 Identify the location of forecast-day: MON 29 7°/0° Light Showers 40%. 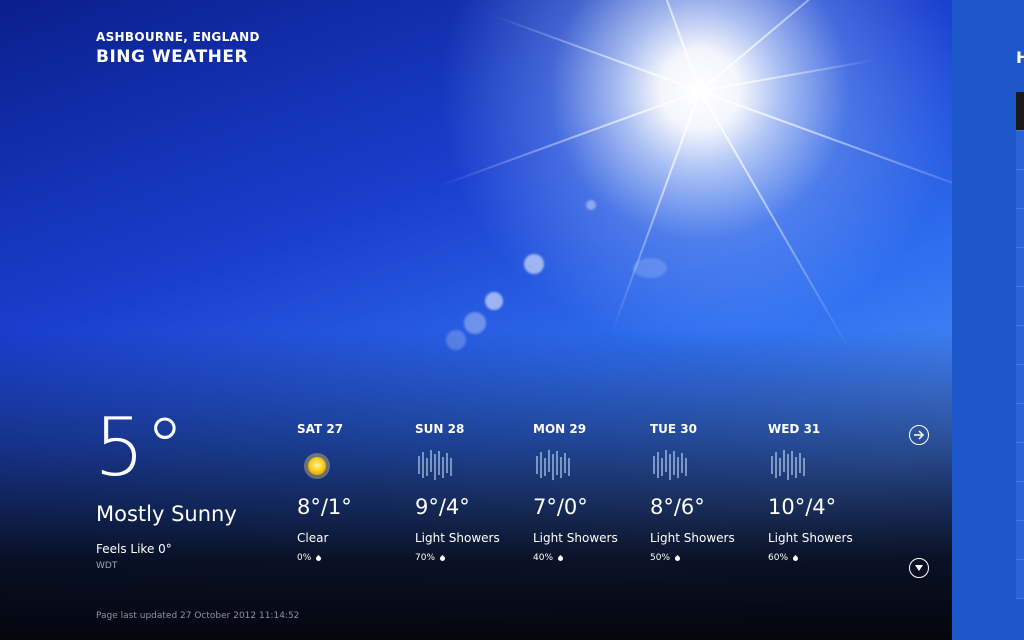
(588, 492).